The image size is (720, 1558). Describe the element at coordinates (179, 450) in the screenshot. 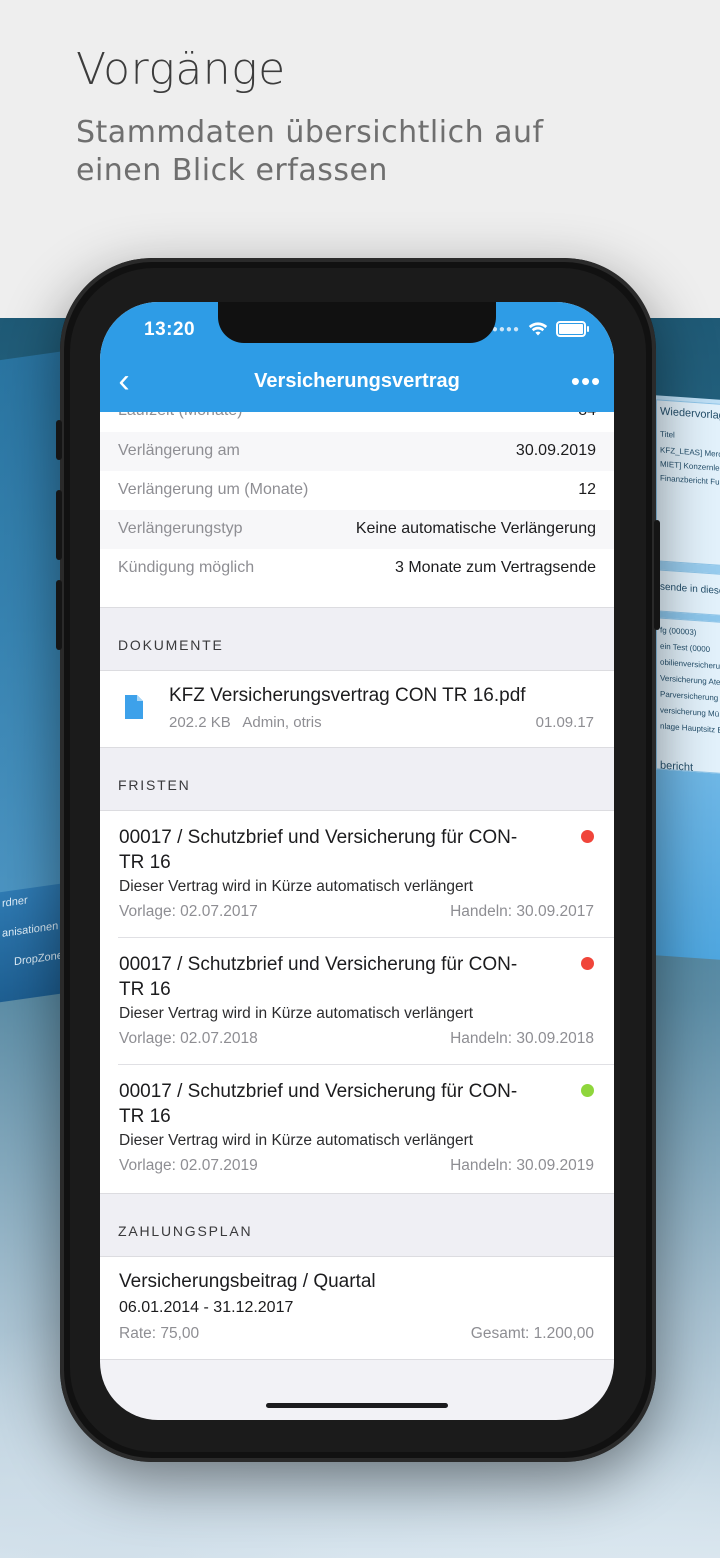

I see `property-label: Verlängerung am` at that location.